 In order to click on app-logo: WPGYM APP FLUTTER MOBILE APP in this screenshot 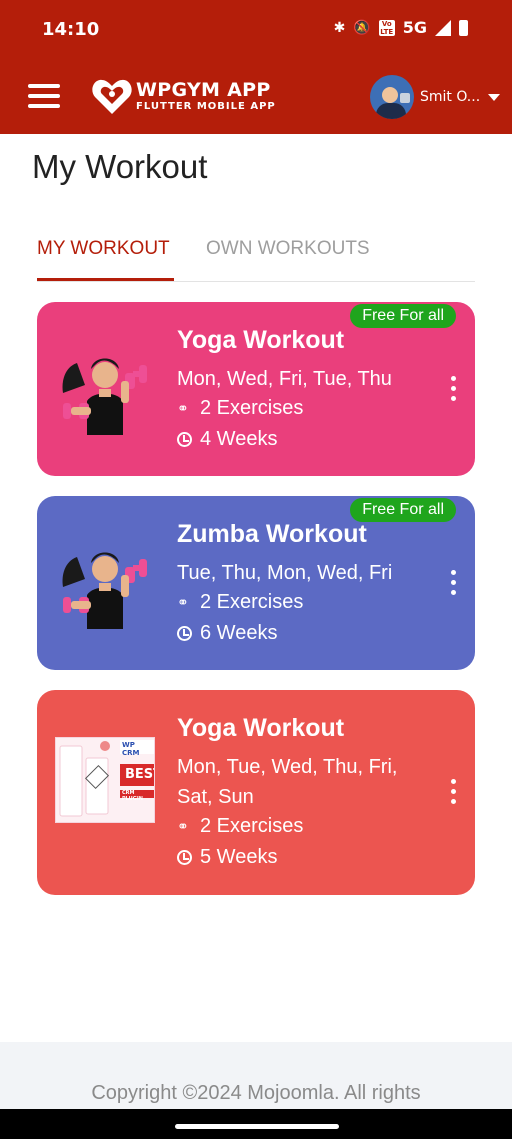, I will do `click(183, 96)`.